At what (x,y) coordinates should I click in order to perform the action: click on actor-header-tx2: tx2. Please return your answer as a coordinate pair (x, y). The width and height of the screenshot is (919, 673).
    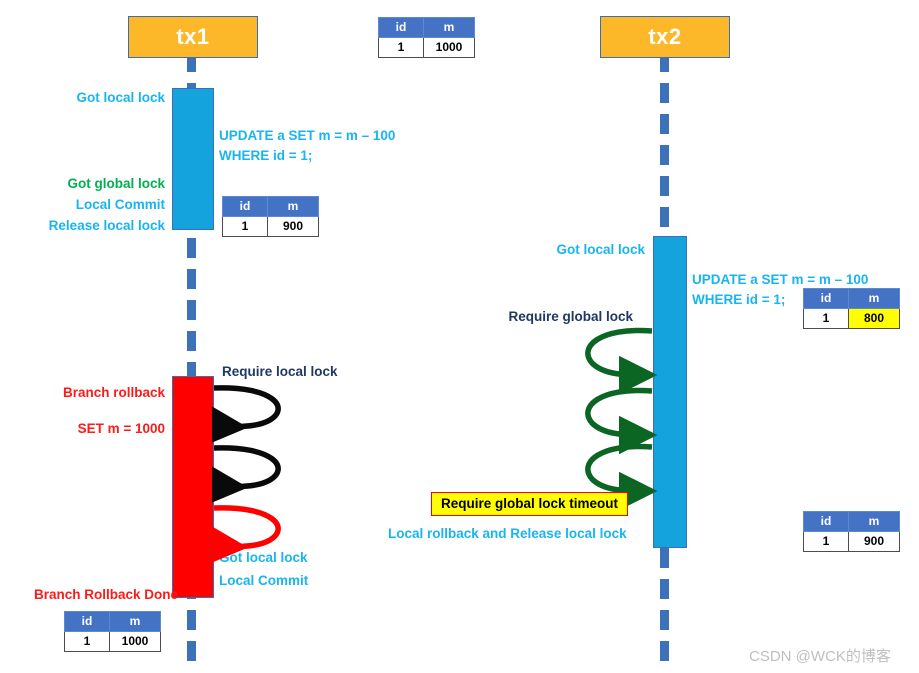
    Looking at the image, I should click on (665, 37).